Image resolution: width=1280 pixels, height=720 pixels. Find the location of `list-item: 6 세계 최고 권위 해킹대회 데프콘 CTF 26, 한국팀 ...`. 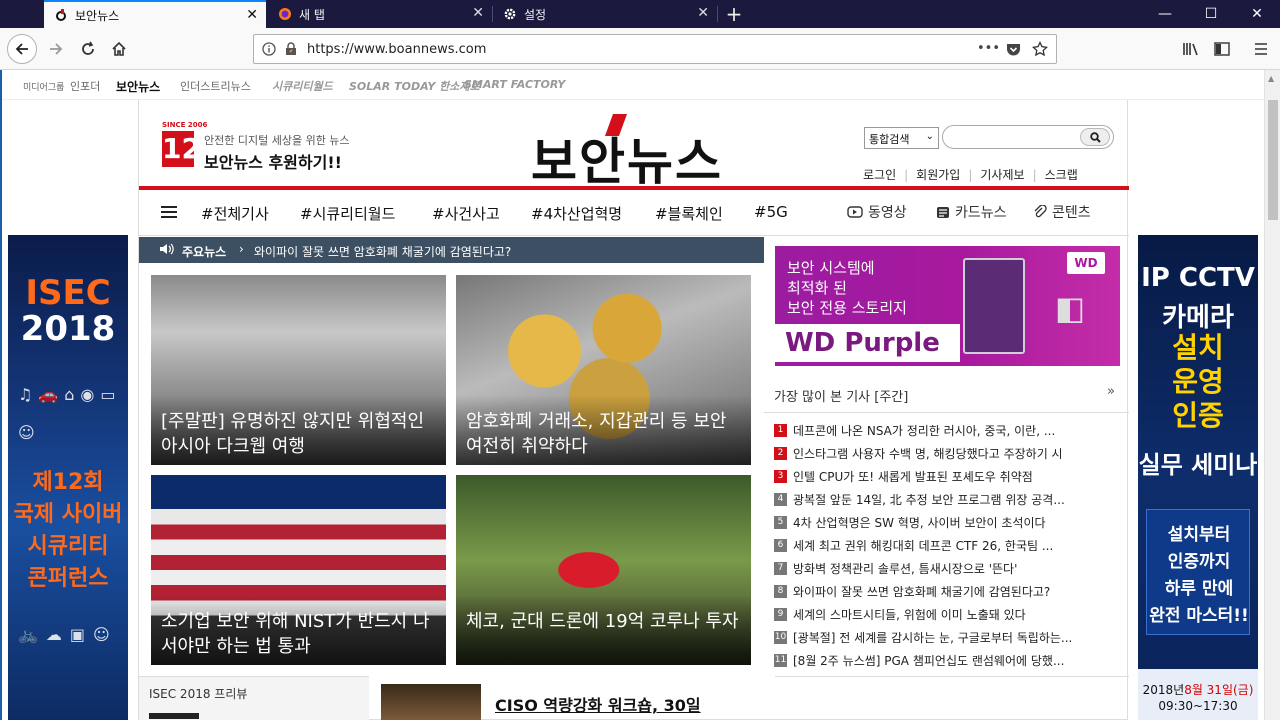

list-item: 6 세계 최고 권위 해킹대회 데프콘 CTF 26, 한국팀 ... is located at coordinates (946, 545).